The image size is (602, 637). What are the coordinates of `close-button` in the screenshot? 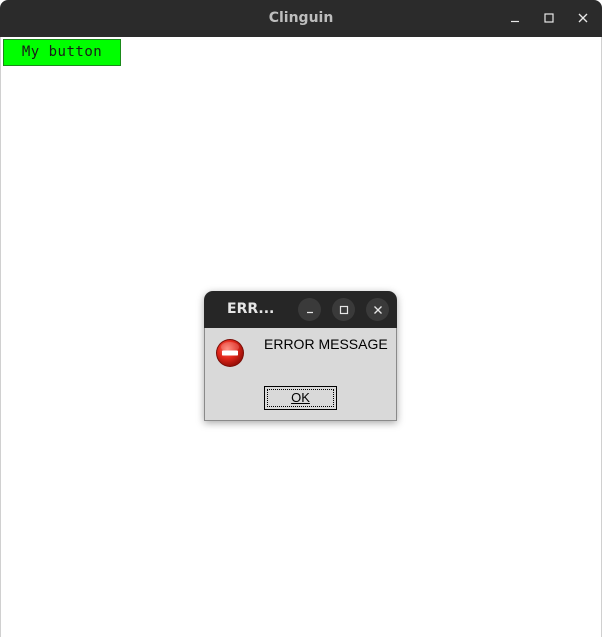 It's located at (583, 18).